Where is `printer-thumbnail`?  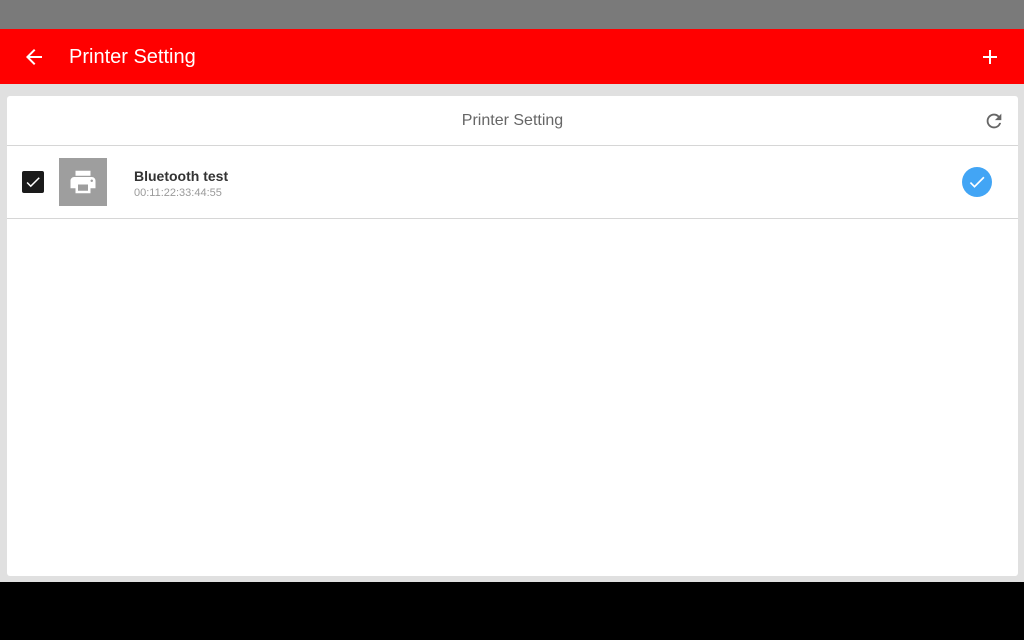 printer-thumbnail is located at coordinates (83, 182).